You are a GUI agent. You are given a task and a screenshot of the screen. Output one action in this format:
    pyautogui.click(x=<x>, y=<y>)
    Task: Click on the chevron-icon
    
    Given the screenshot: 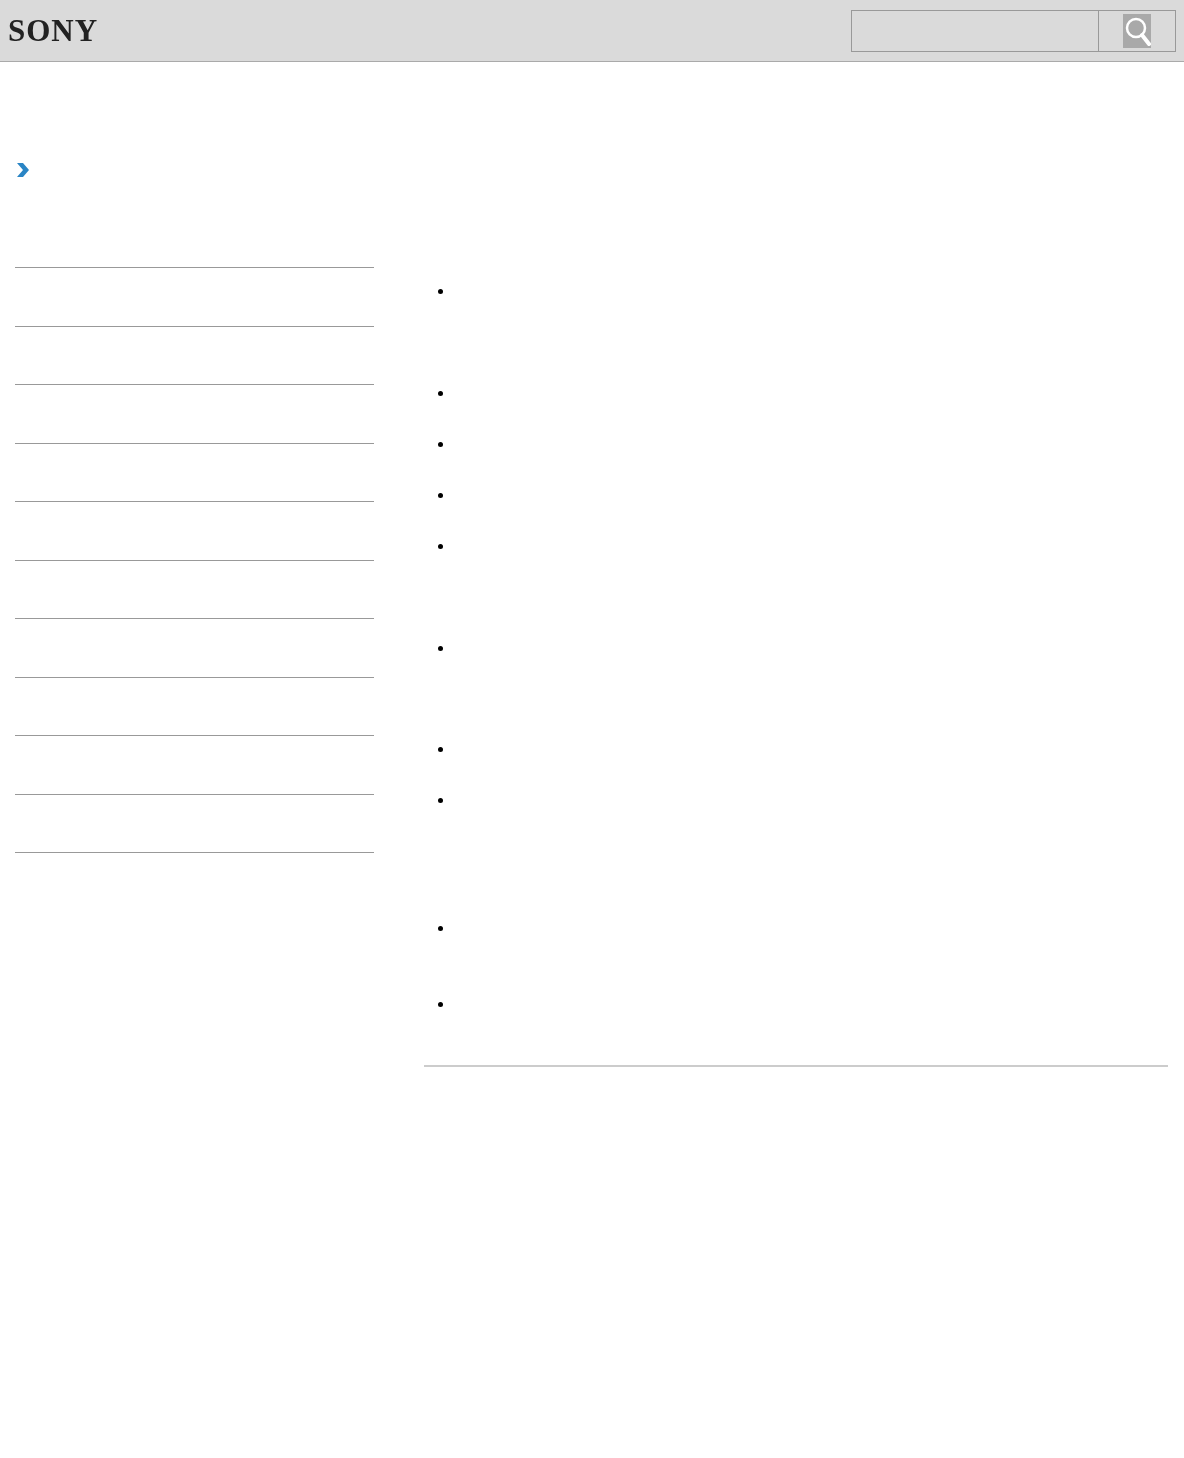 What is the action you would take?
    pyautogui.click(x=22, y=170)
    